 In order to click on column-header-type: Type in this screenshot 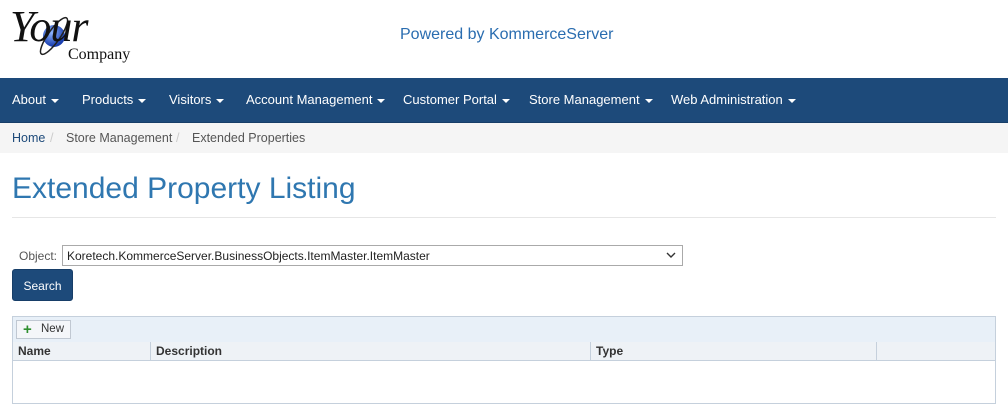, I will do `click(734, 351)`.